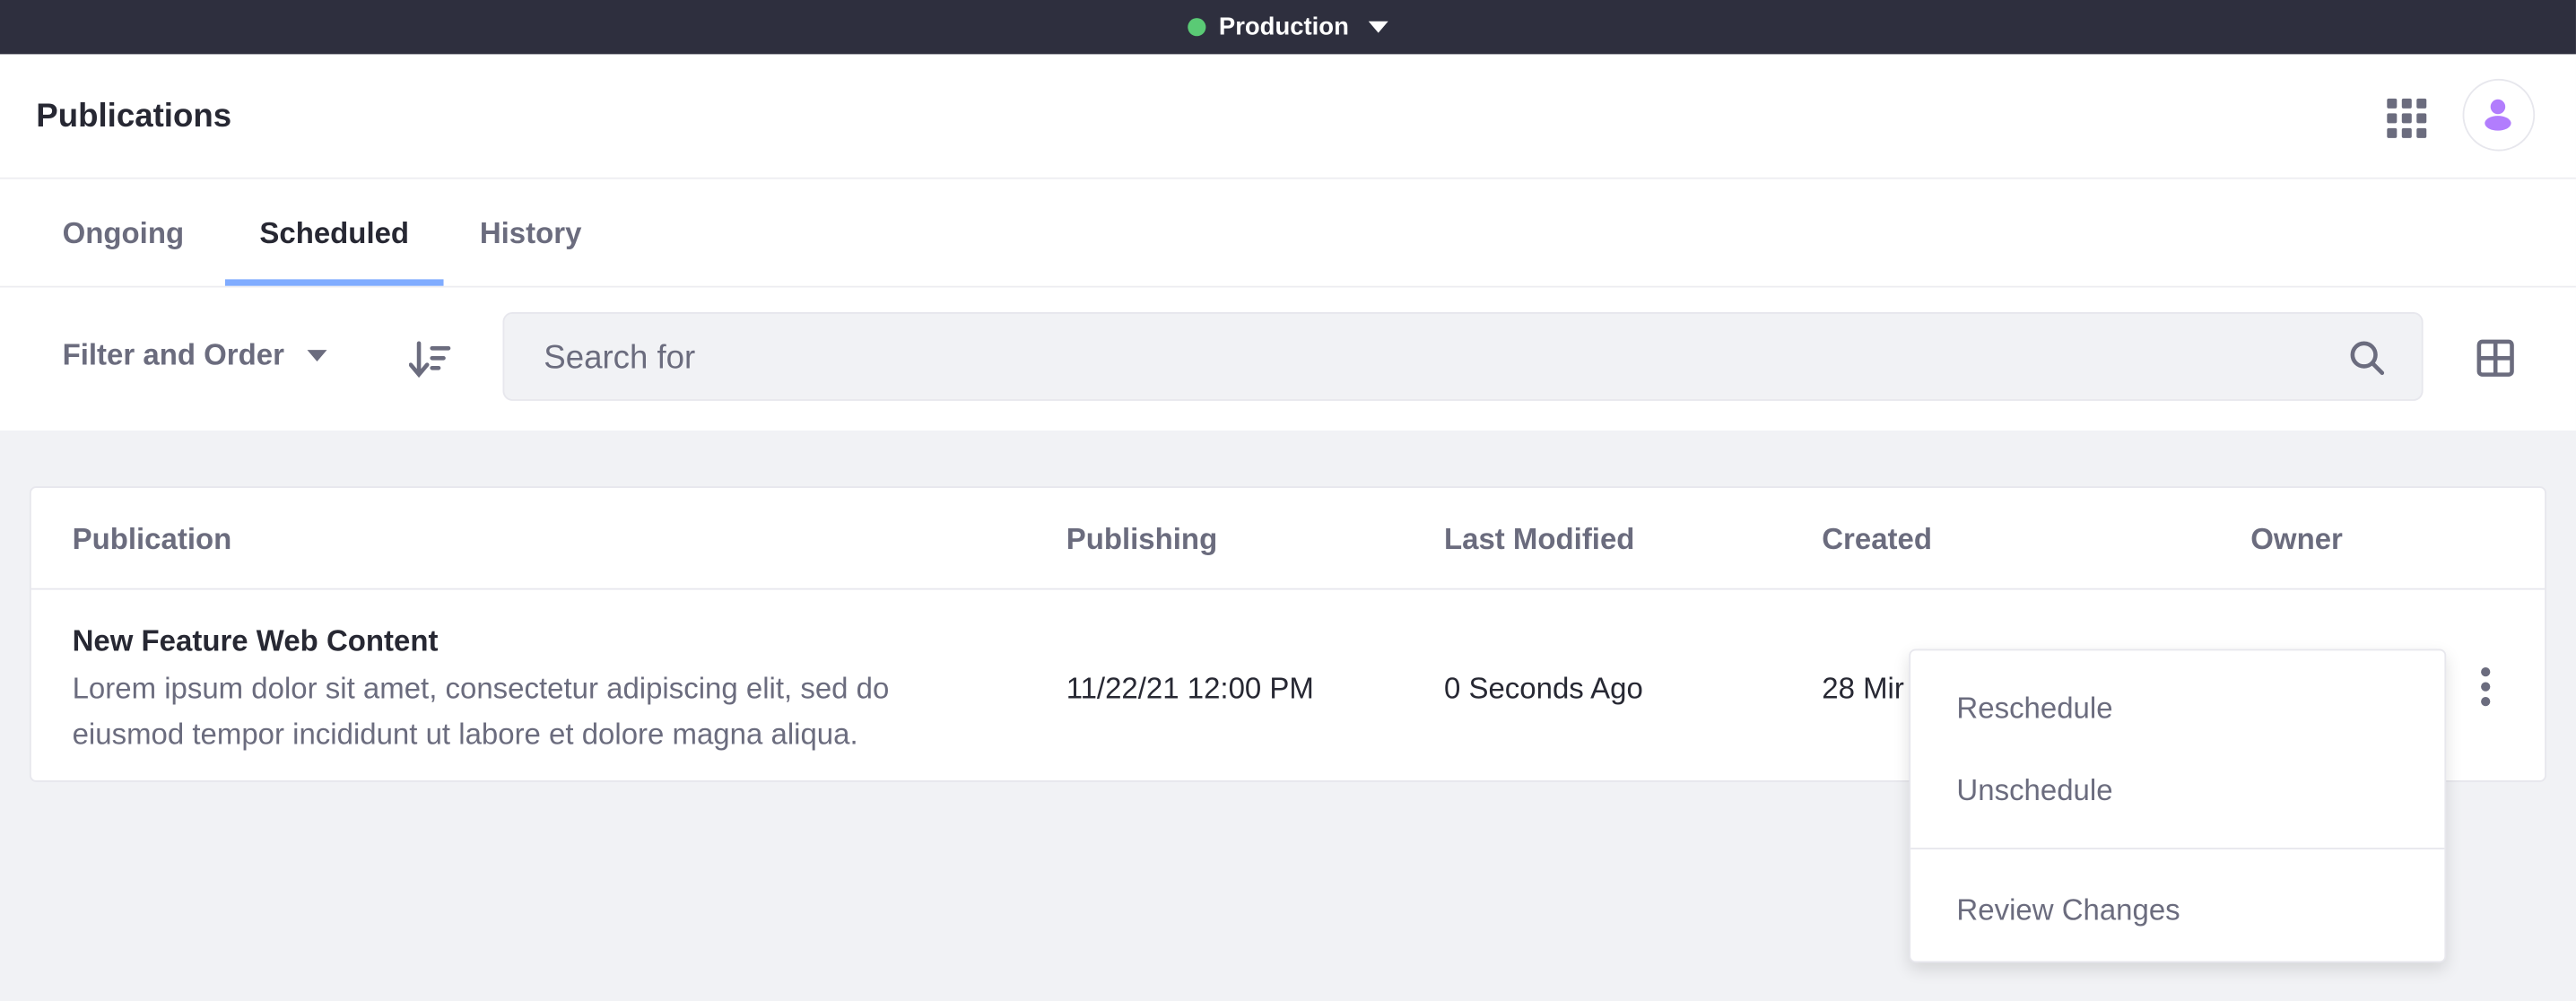 This screenshot has width=2576, height=1001. I want to click on column-header-last-modified: Last Modified, so click(1539, 539).